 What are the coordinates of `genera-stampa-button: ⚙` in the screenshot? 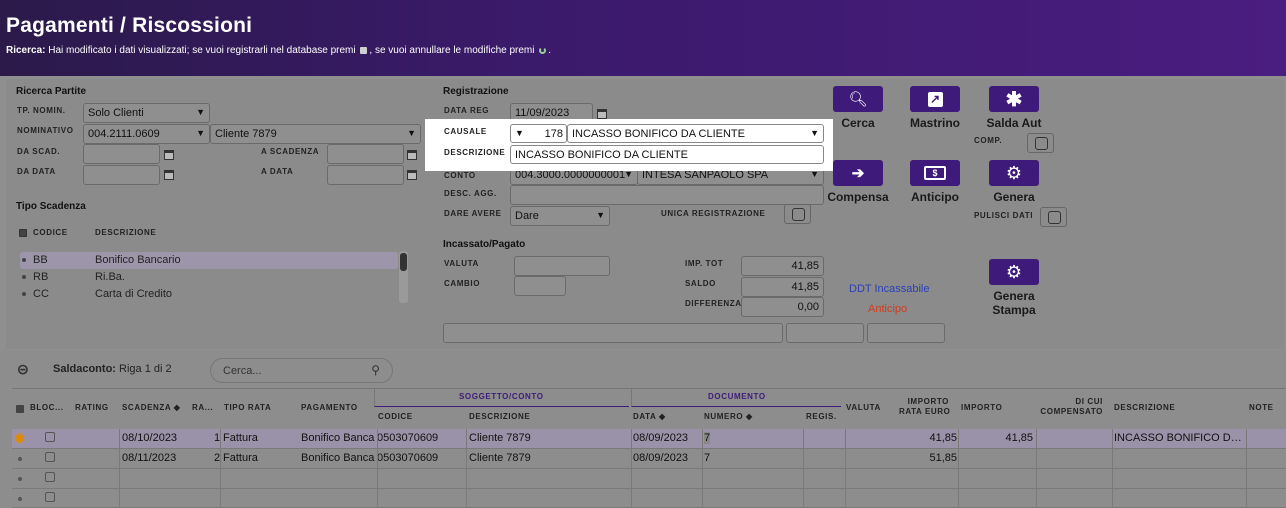 It's located at (1014, 272).